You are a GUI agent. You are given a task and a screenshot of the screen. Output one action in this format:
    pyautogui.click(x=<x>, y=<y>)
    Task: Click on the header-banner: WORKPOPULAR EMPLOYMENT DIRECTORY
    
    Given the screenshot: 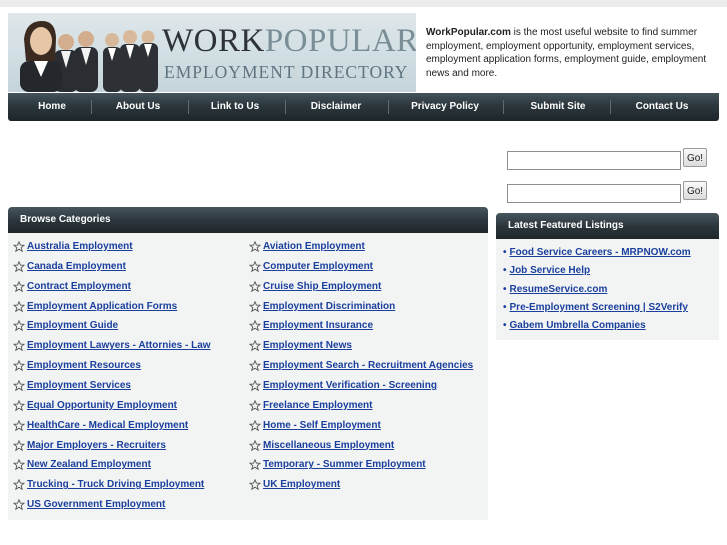 What is the action you would take?
    pyautogui.click(x=212, y=52)
    